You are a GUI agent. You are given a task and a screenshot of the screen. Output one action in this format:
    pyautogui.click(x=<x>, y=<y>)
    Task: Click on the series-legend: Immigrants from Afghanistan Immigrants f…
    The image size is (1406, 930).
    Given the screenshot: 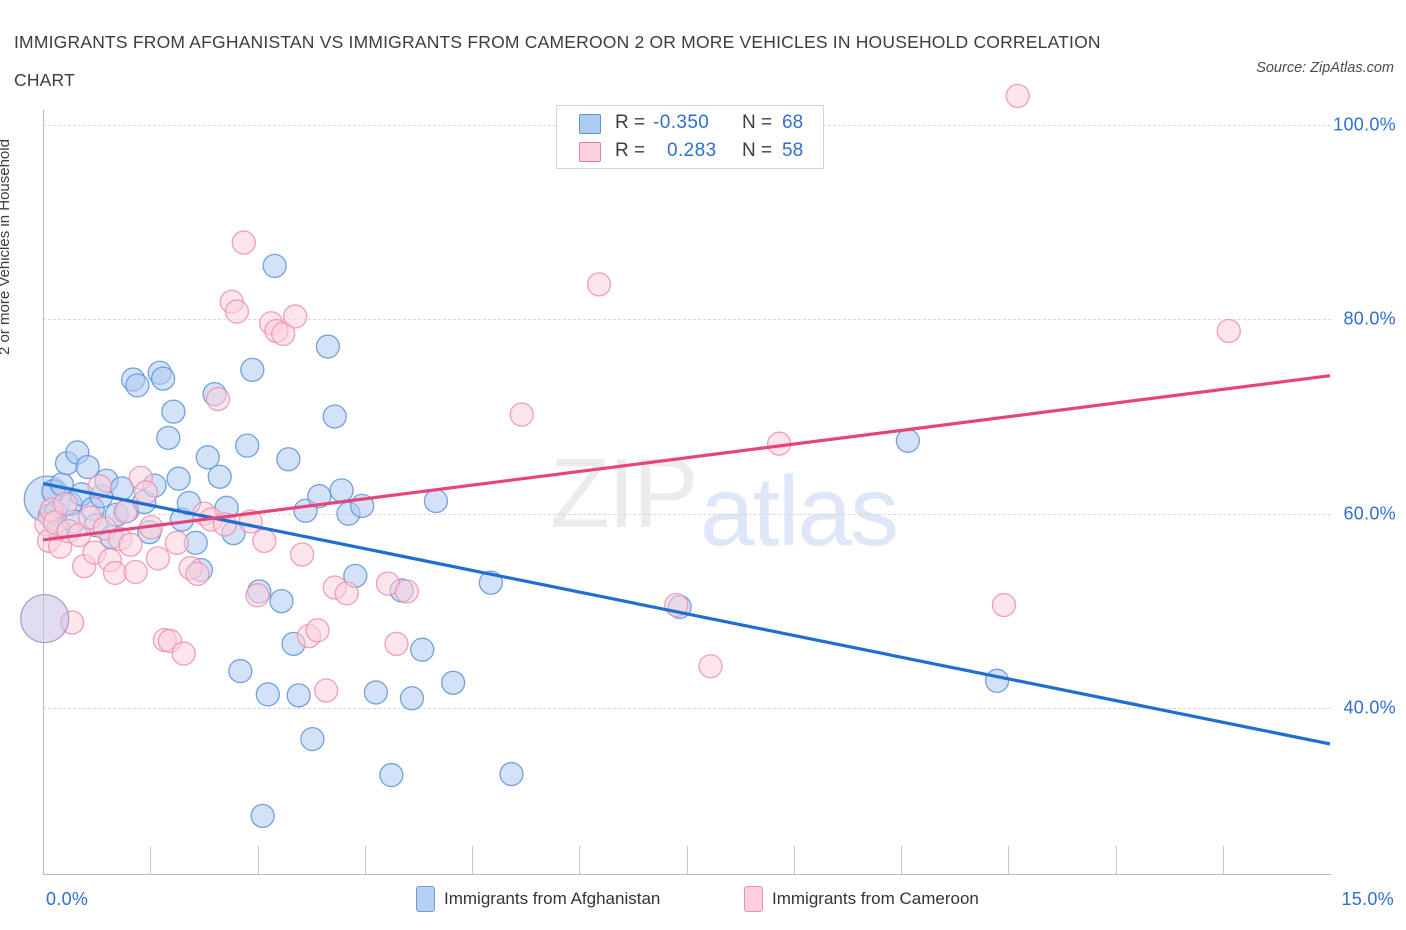 What is the action you would take?
    pyautogui.click(x=703, y=902)
    